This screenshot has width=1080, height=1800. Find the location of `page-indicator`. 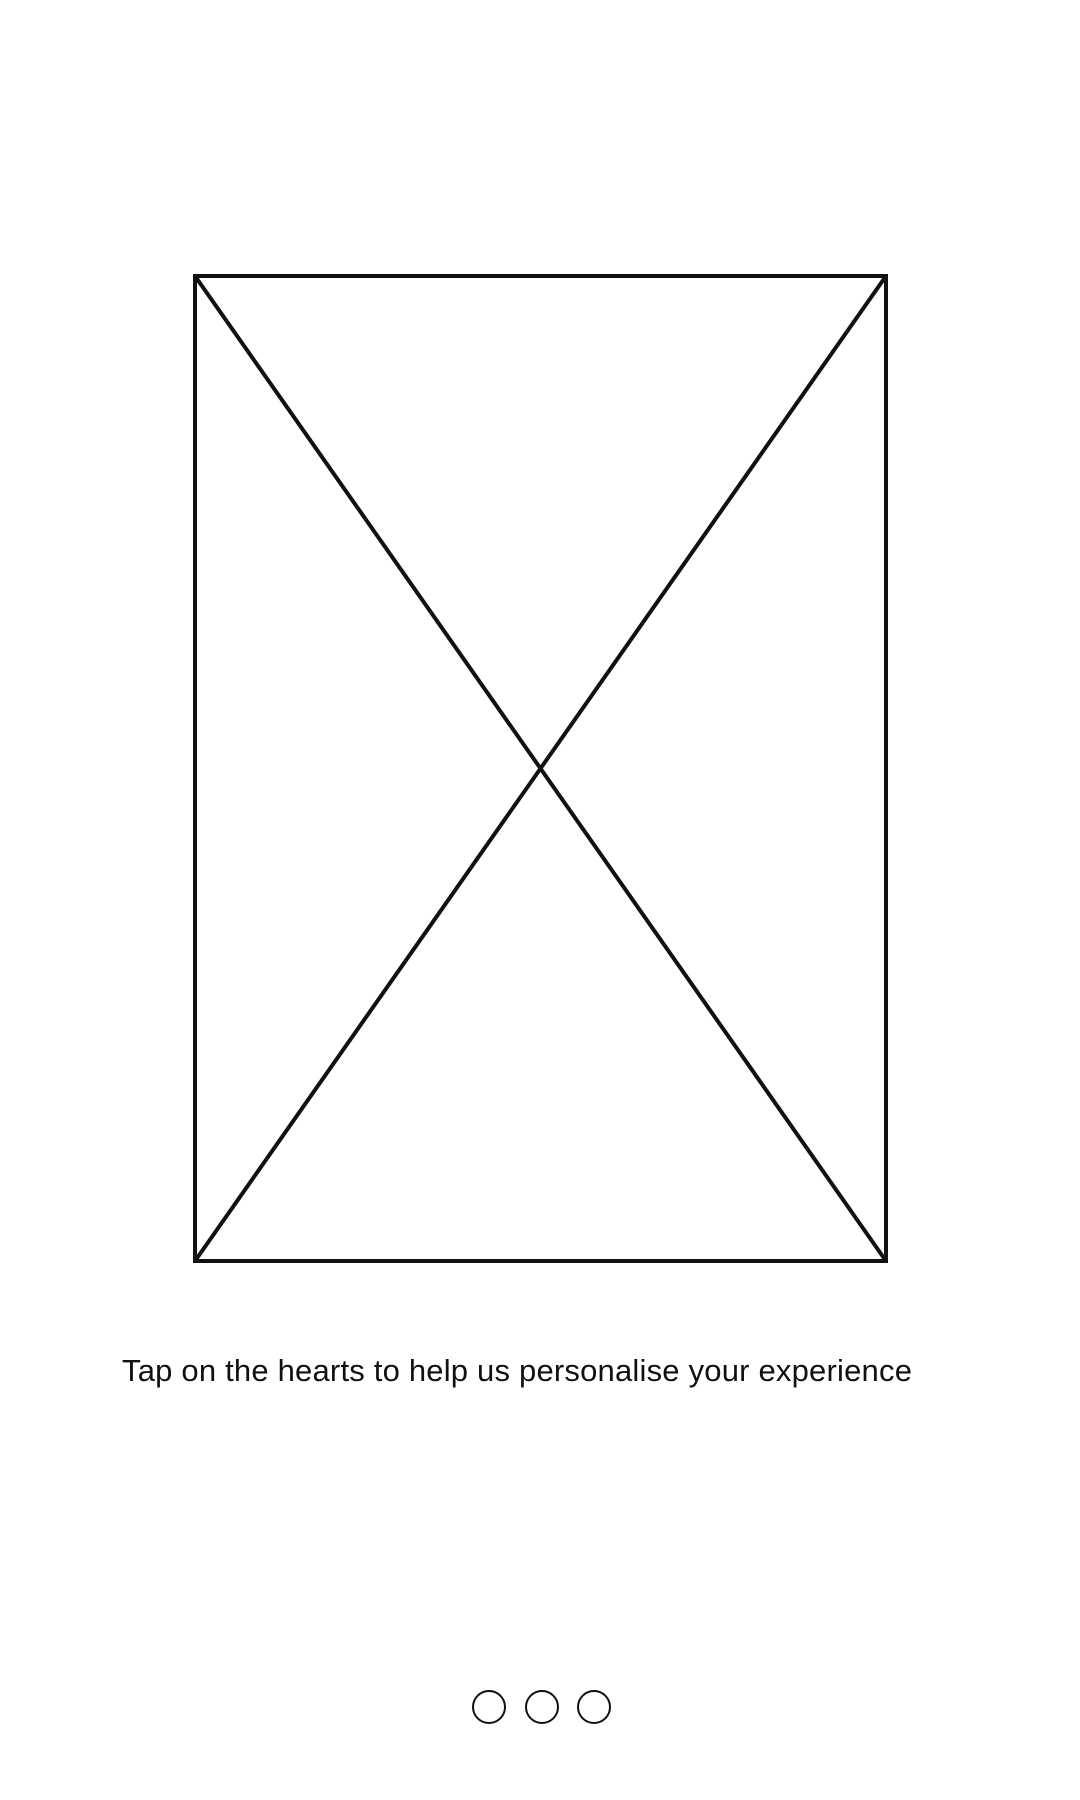

page-indicator is located at coordinates (541, 1707).